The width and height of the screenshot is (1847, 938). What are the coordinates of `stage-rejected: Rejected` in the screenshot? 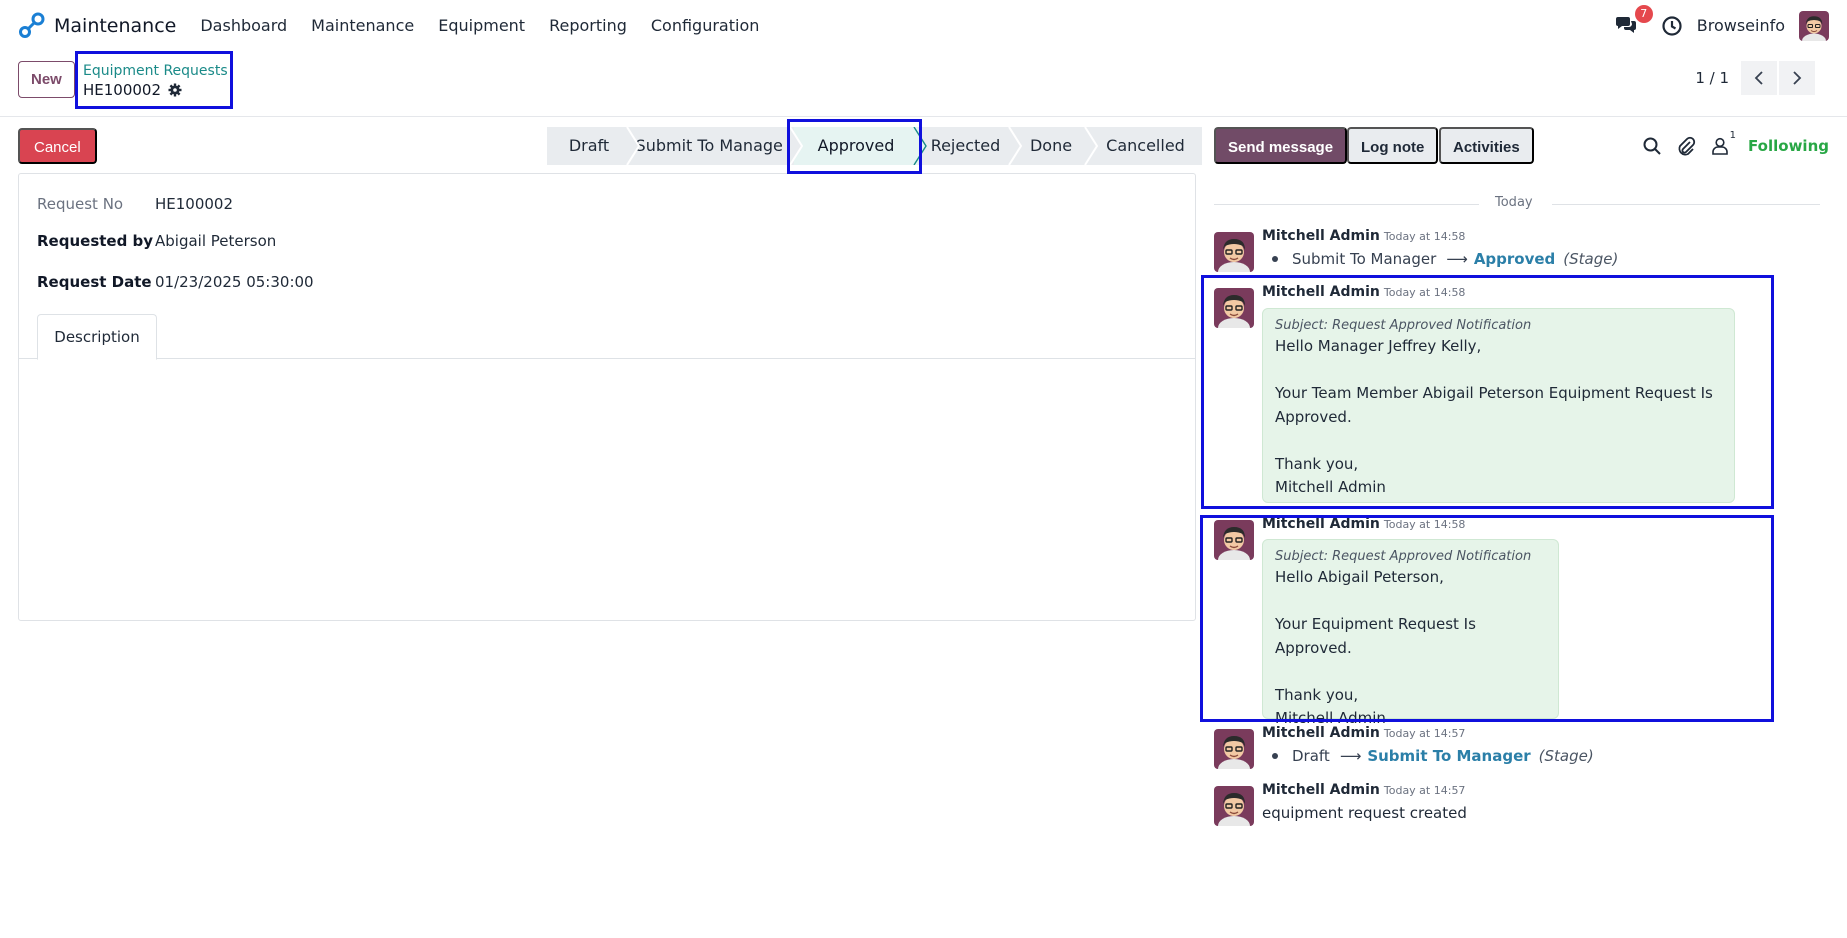 It's located at (970, 146).